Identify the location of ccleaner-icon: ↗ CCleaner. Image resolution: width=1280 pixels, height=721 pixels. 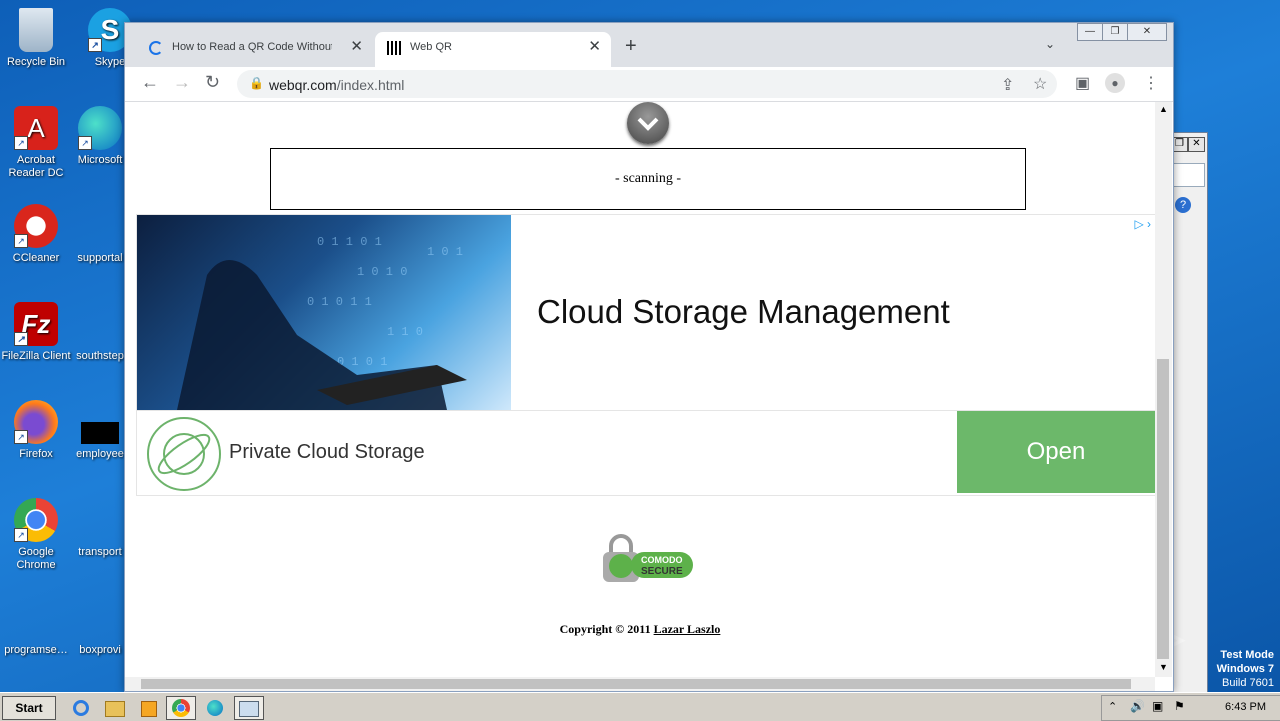
(36, 234).